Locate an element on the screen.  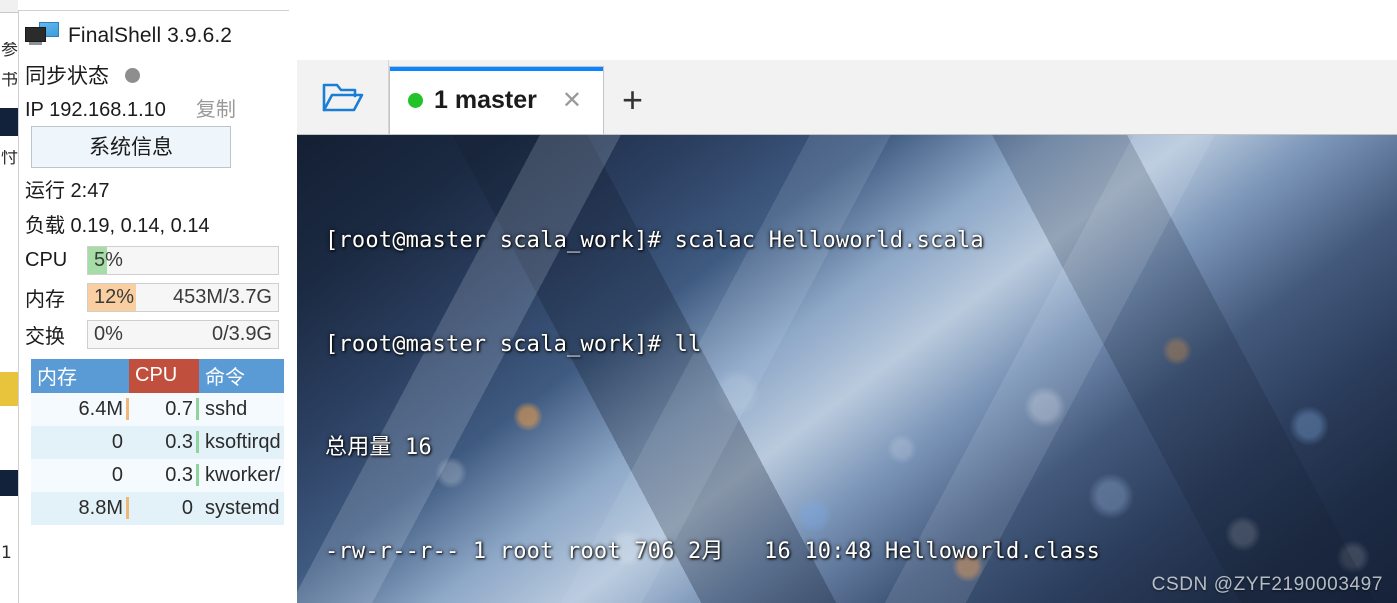
stat-bar-cpu: 5% is located at coordinates (183, 260).